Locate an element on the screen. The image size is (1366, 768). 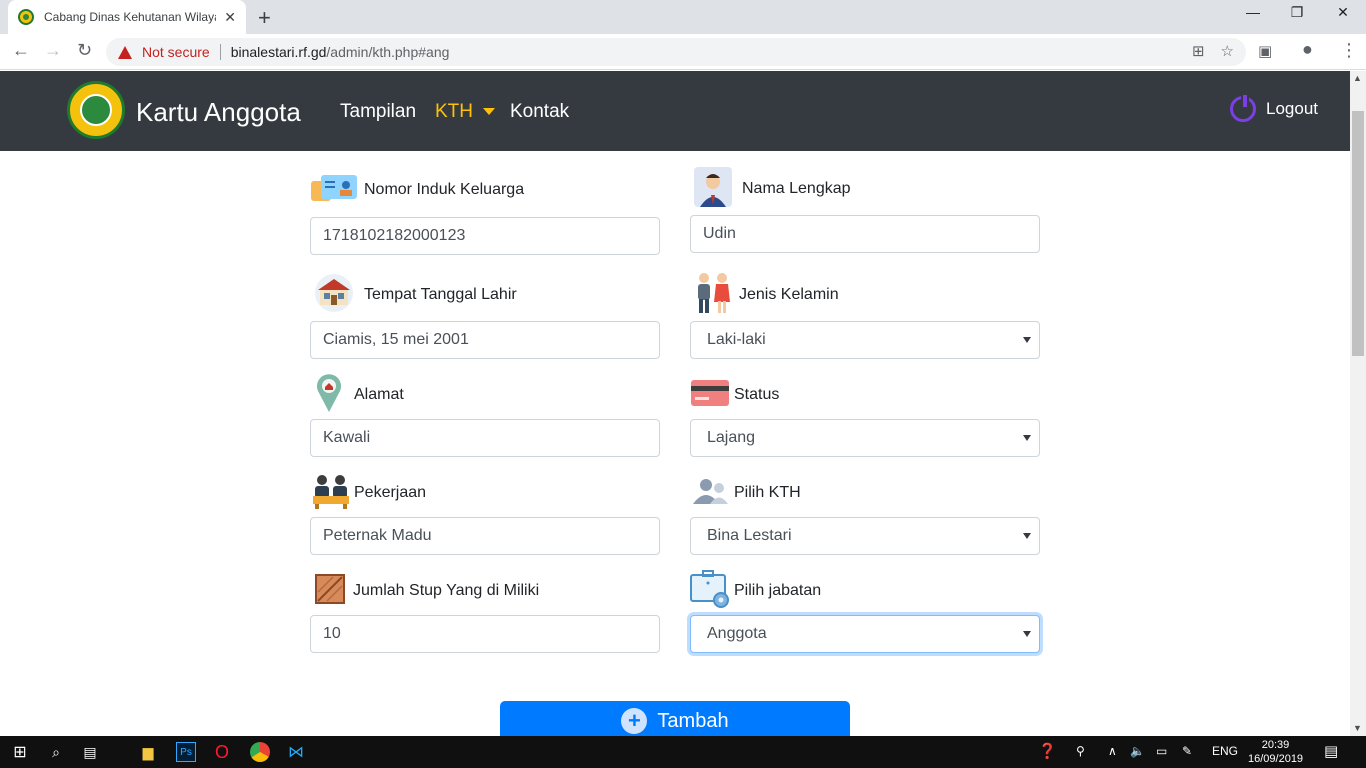
people-icon: ⚲ is located at coordinates (1080, 751).